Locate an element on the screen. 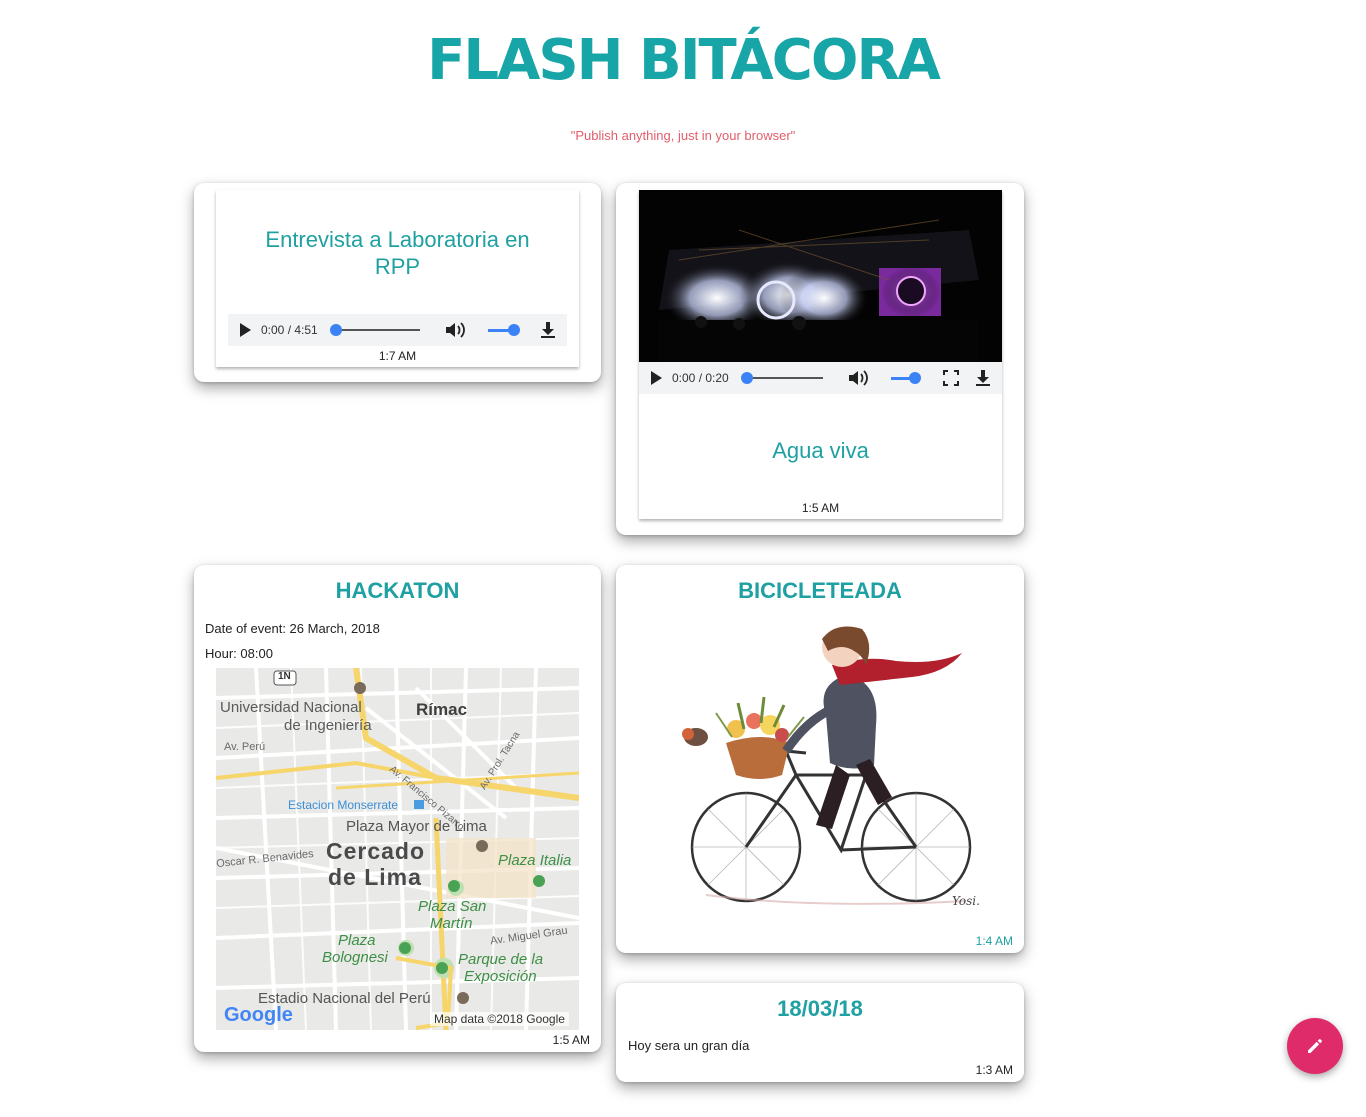  video-volume-slider is located at coordinates (905, 377).